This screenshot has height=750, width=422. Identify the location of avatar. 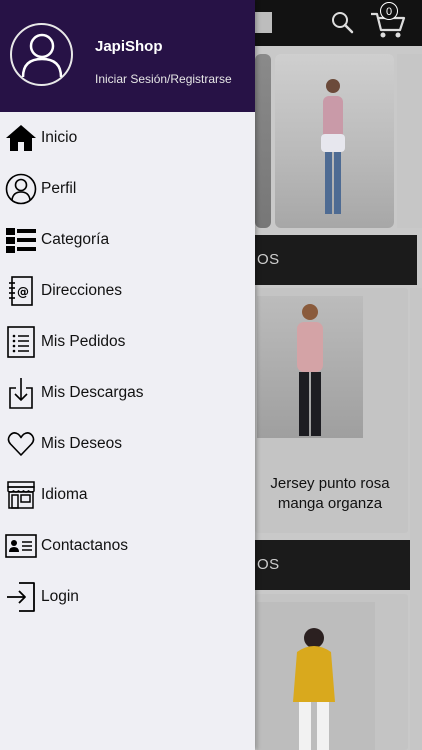
(41, 54).